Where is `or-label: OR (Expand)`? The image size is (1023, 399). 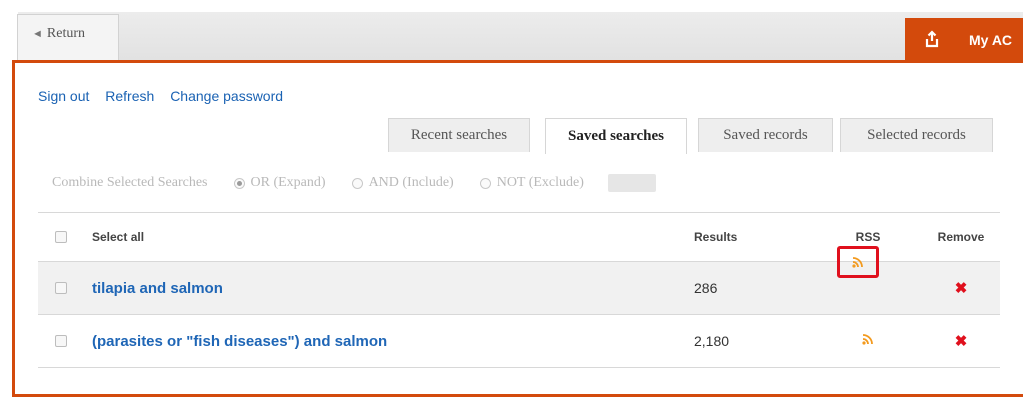 or-label: OR (Expand) is located at coordinates (288, 182).